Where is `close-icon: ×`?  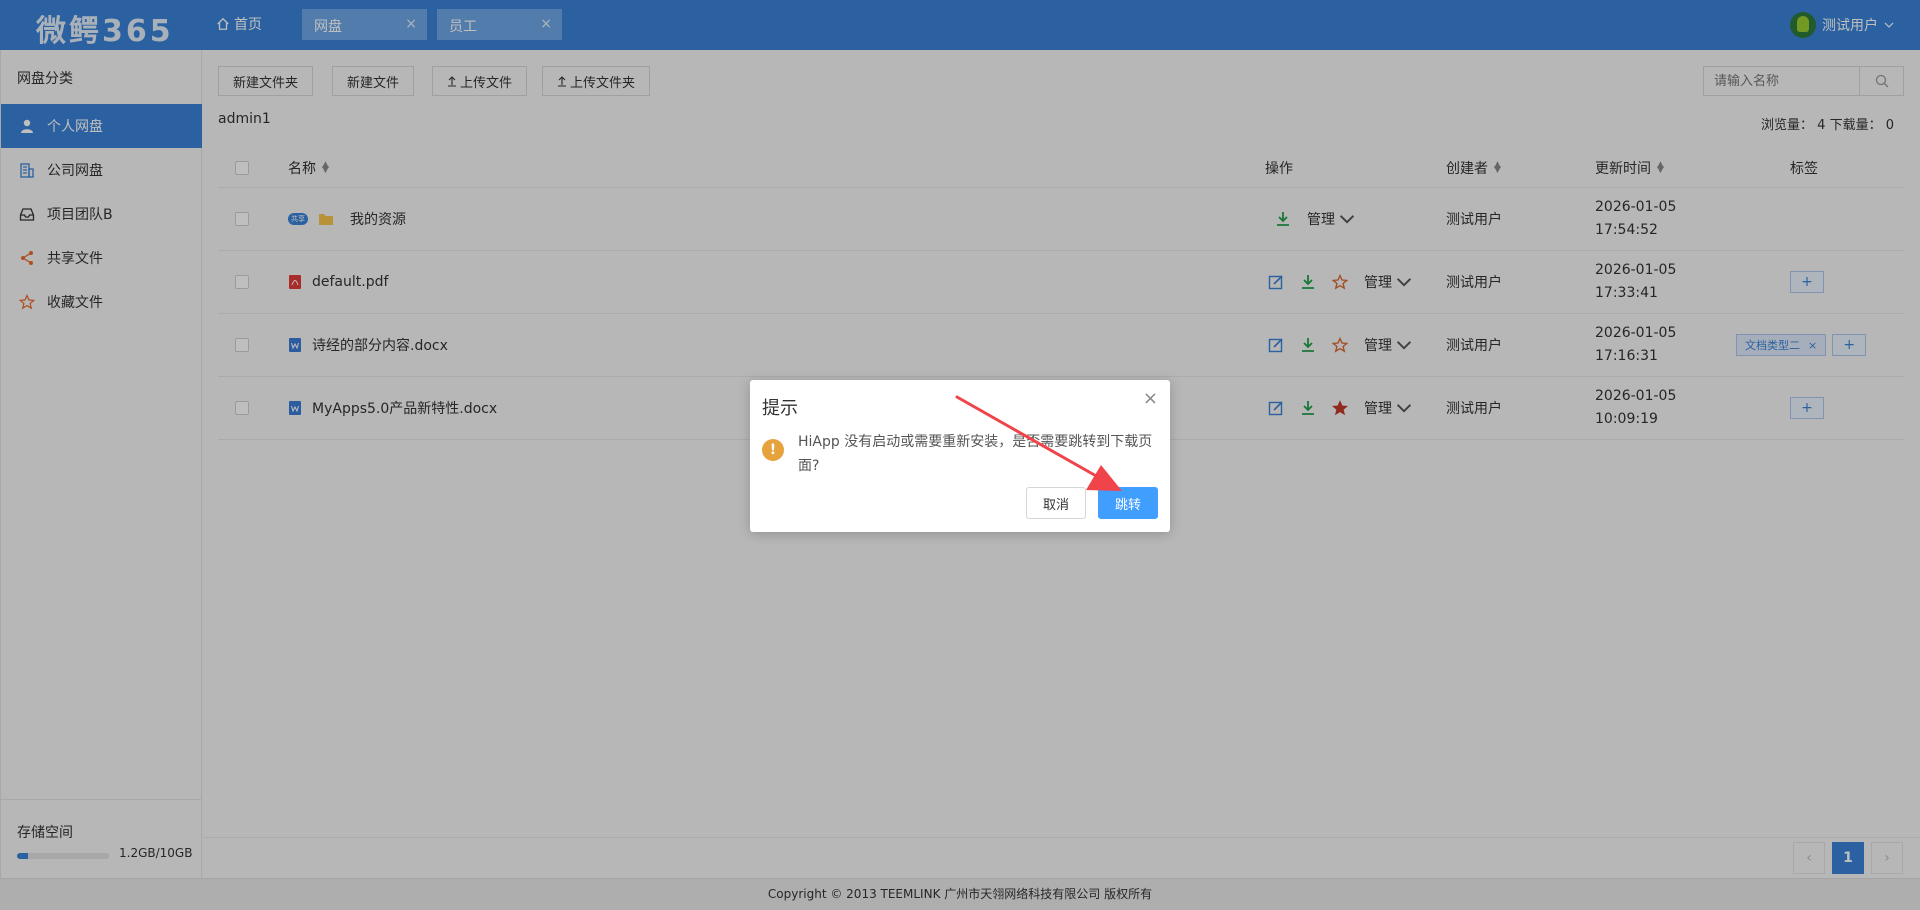 close-icon: × is located at coordinates (1150, 398).